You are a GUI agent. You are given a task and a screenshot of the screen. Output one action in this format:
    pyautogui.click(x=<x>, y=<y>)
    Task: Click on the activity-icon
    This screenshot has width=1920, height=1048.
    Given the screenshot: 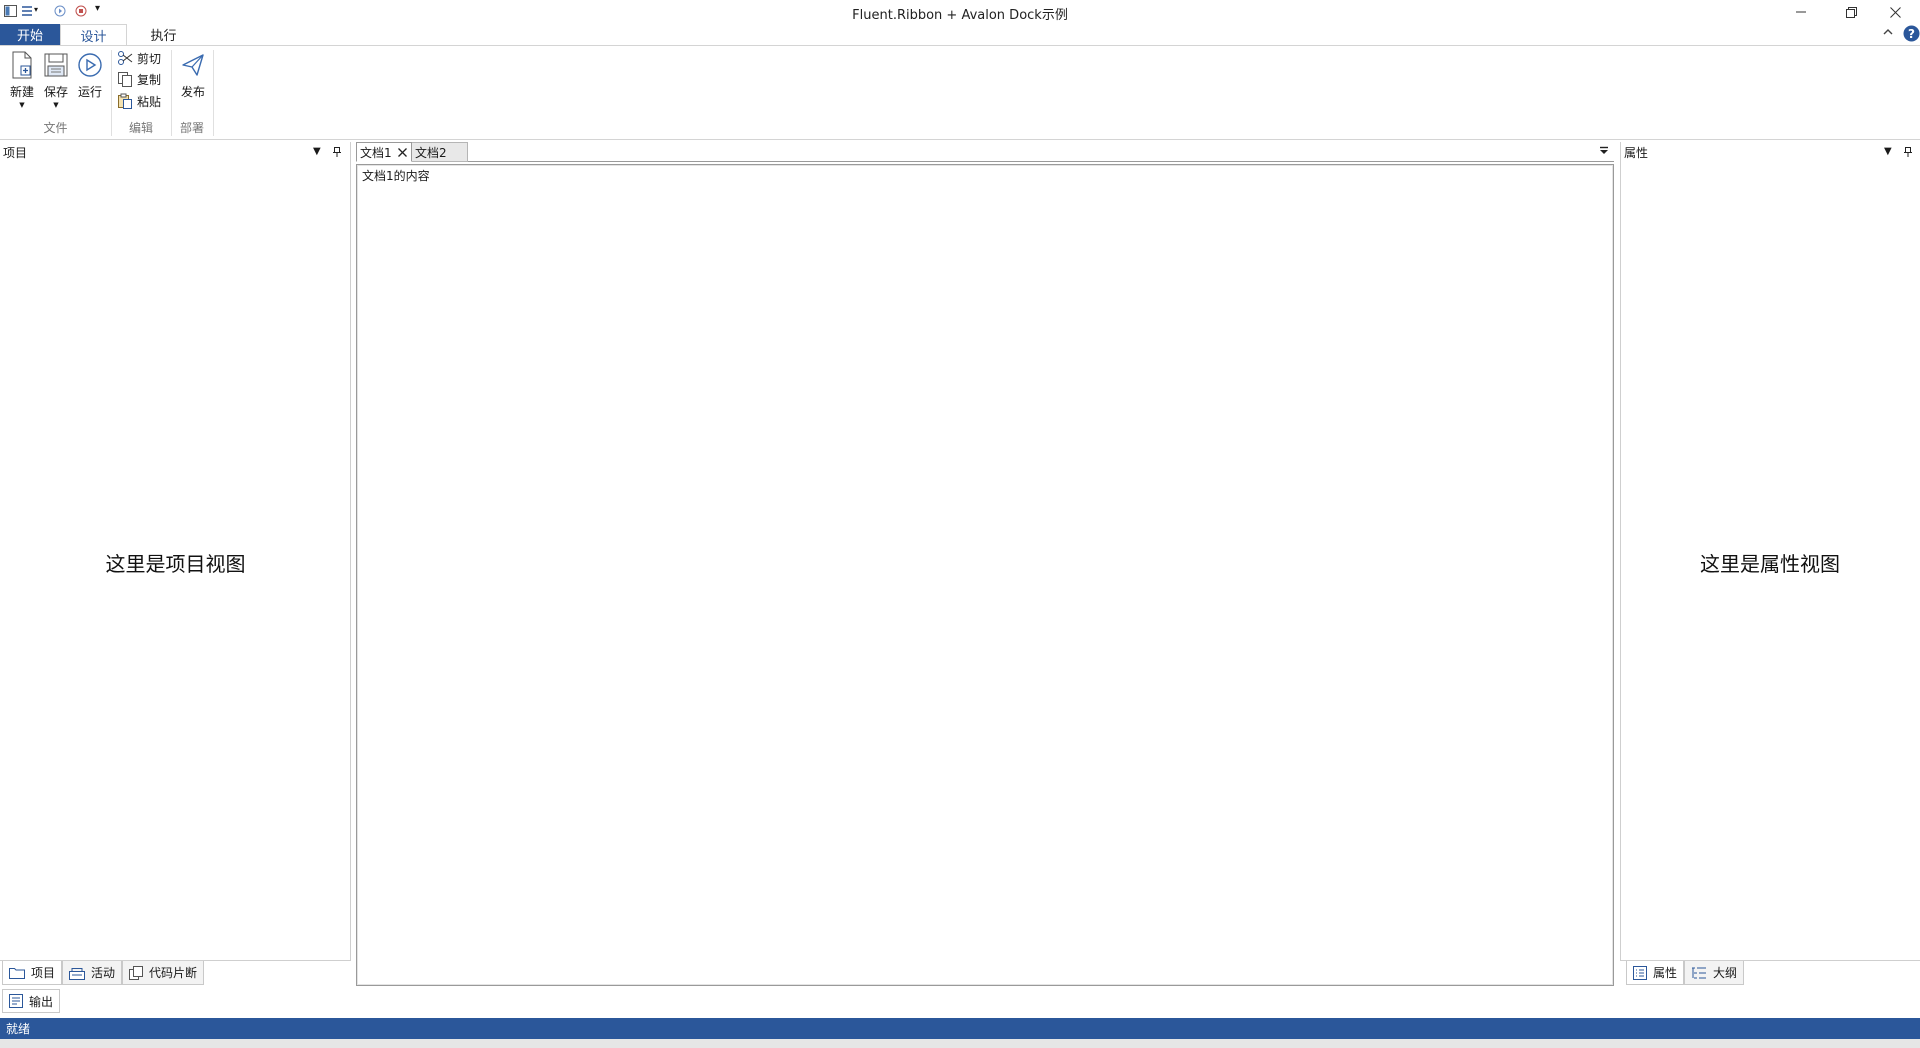 What is the action you would take?
    pyautogui.click(x=77, y=973)
    